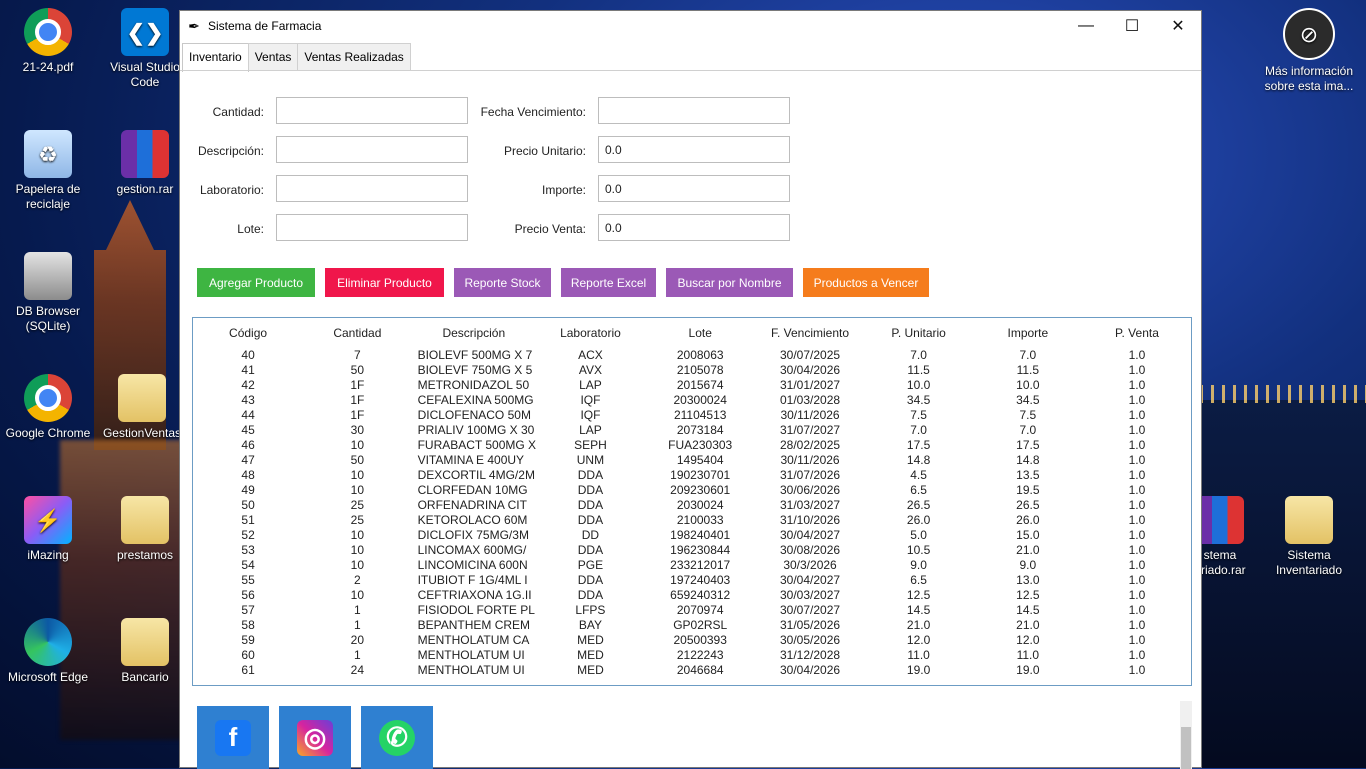 This screenshot has width=1366, height=769. I want to click on table-cell: MENTHOLATUM UI, so click(471, 655).